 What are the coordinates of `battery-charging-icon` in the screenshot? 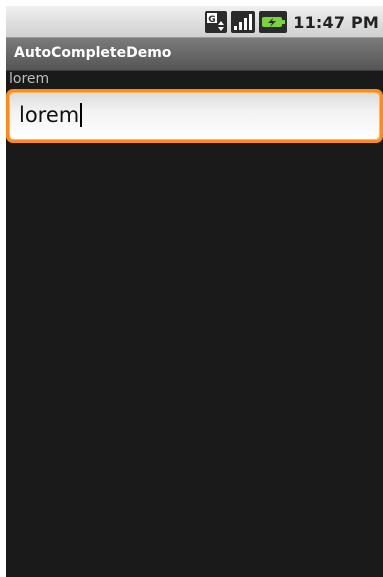 It's located at (273, 22).